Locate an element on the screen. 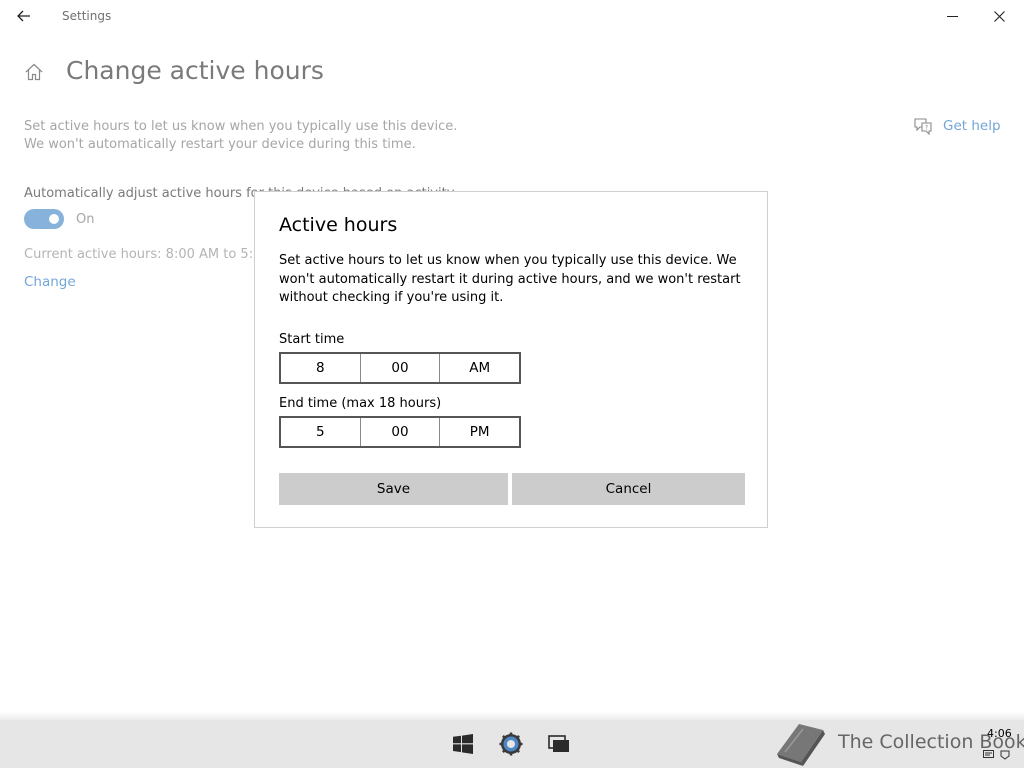 This screenshot has width=1024, height=768. minimize-button is located at coordinates (952, 16).